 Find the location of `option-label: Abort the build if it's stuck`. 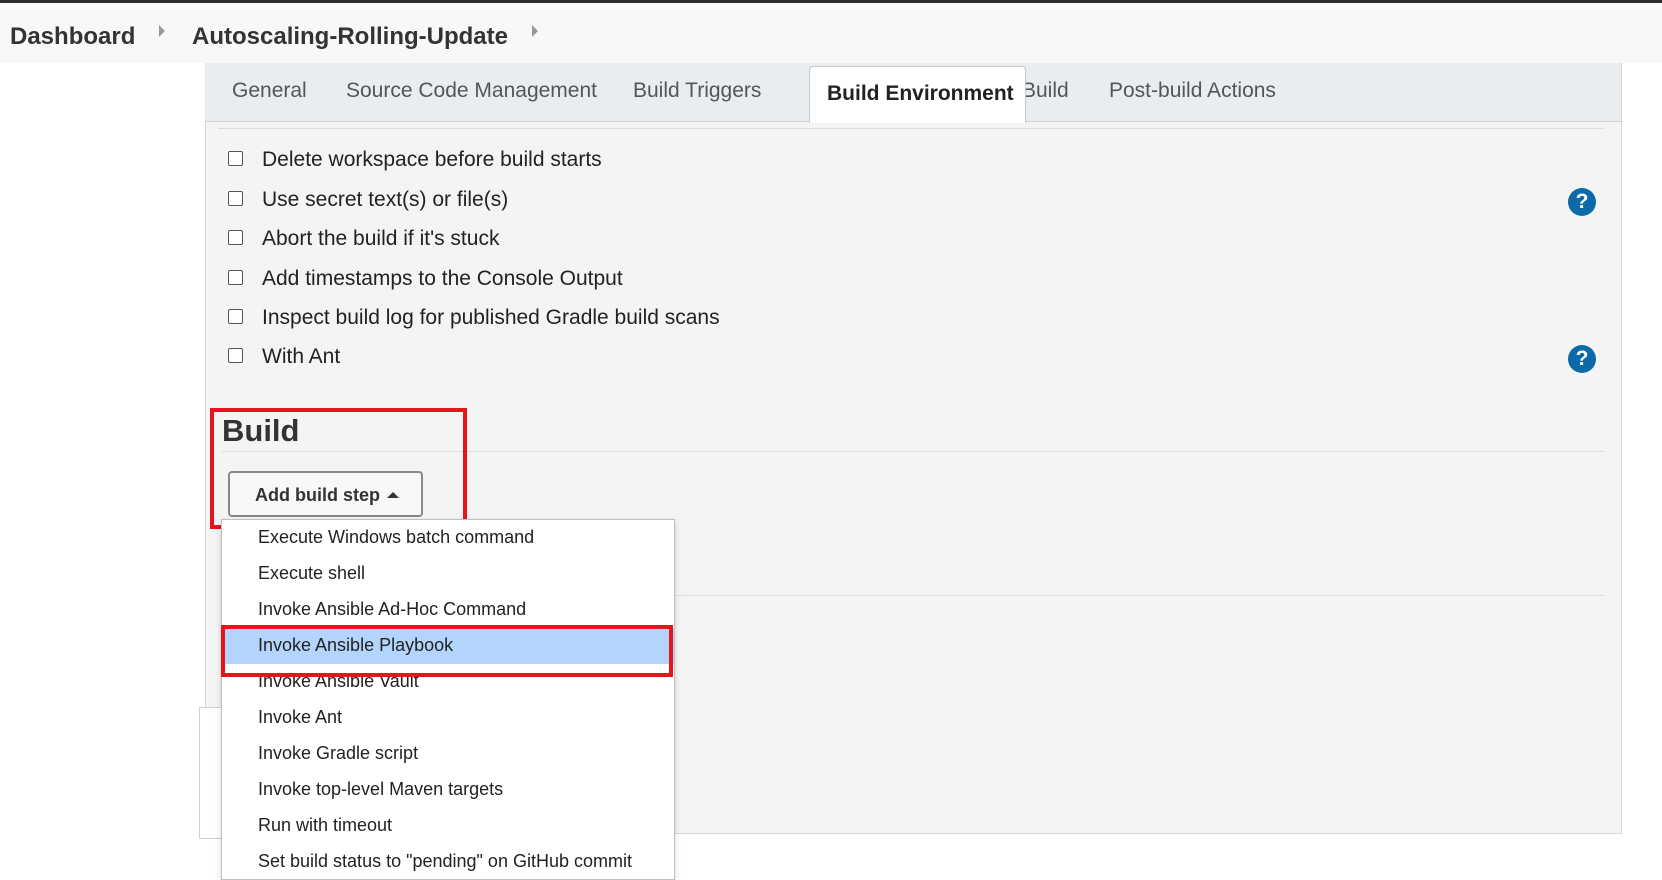

option-label: Abort the build if it's stuck is located at coordinates (381, 238).